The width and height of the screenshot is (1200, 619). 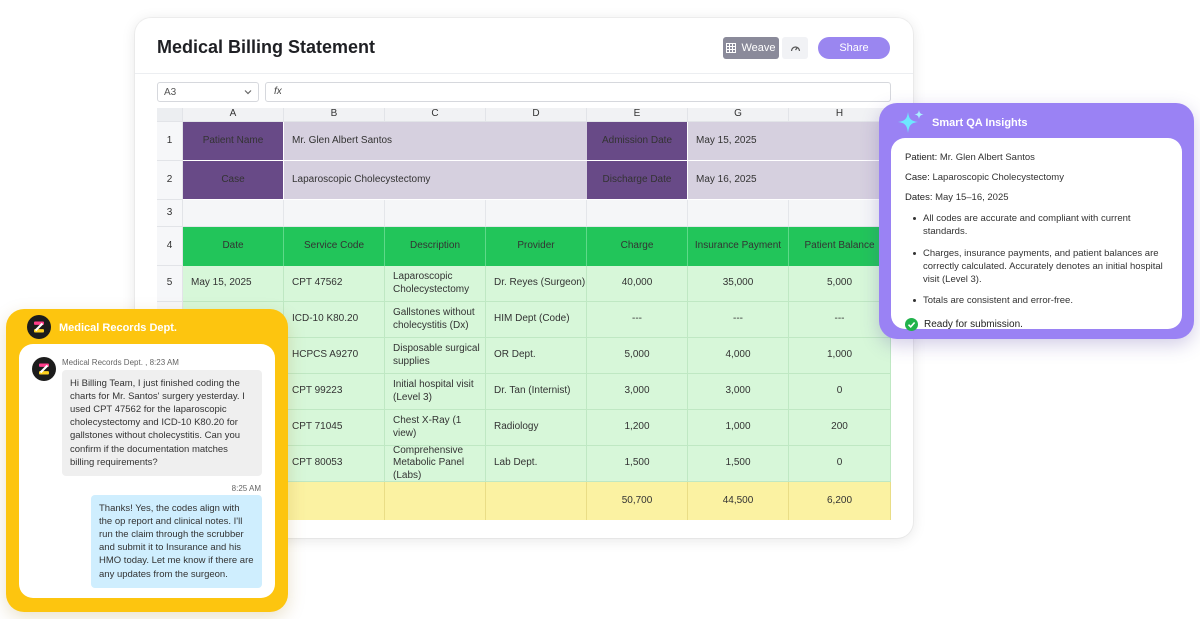 I want to click on patient-name-label: Patient Name, so click(x=233, y=141).